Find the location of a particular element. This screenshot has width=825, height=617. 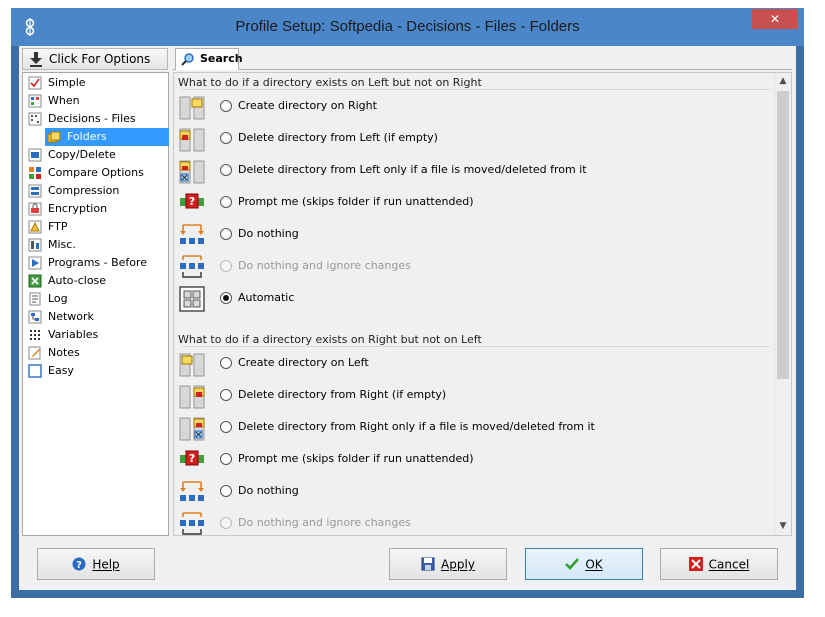

radio-delete-from-left-empty is located at coordinates (226, 138).